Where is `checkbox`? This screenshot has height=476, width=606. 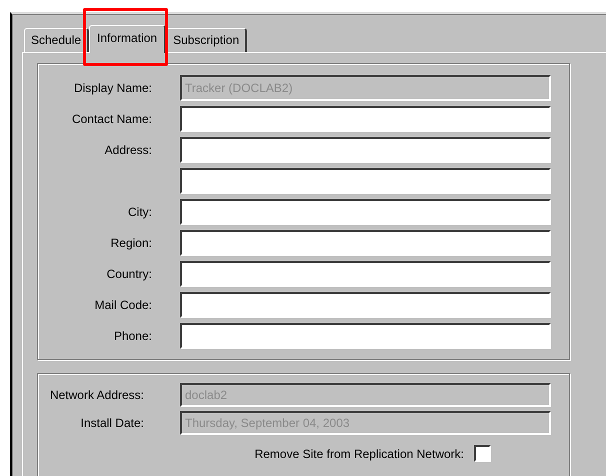 checkbox is located at coordinates (482, 453).